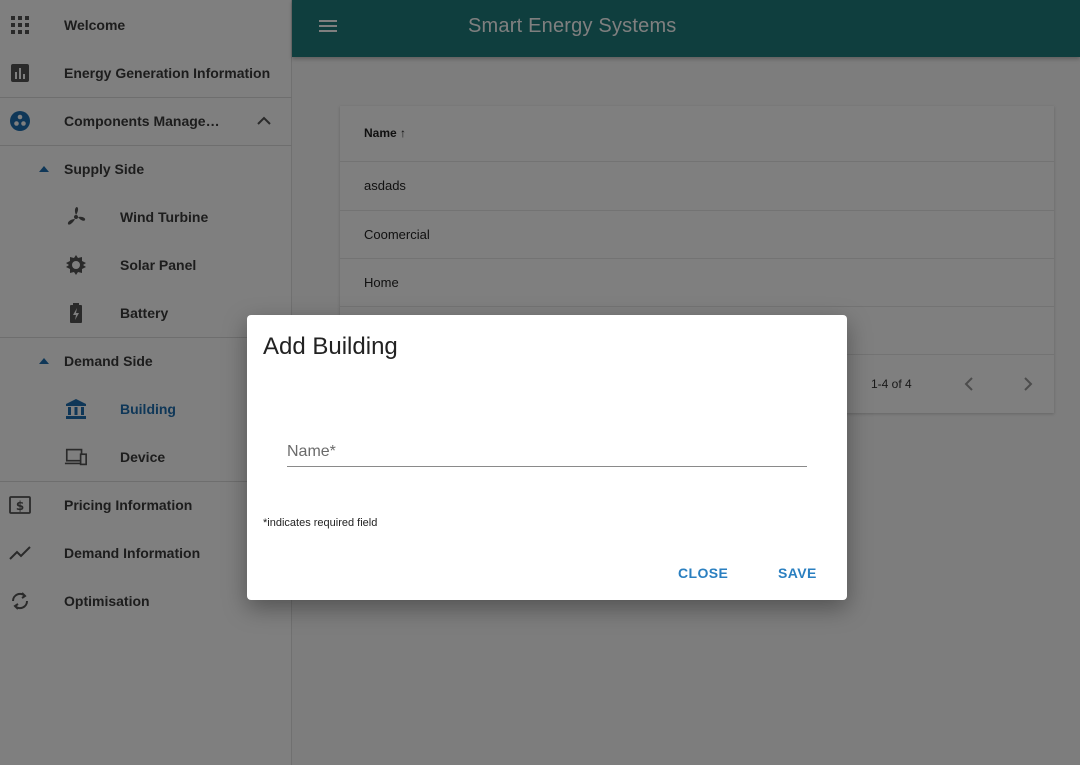  Describe the element at coordinates (547, 466) in the screenshot. I see `name-input` at that location.